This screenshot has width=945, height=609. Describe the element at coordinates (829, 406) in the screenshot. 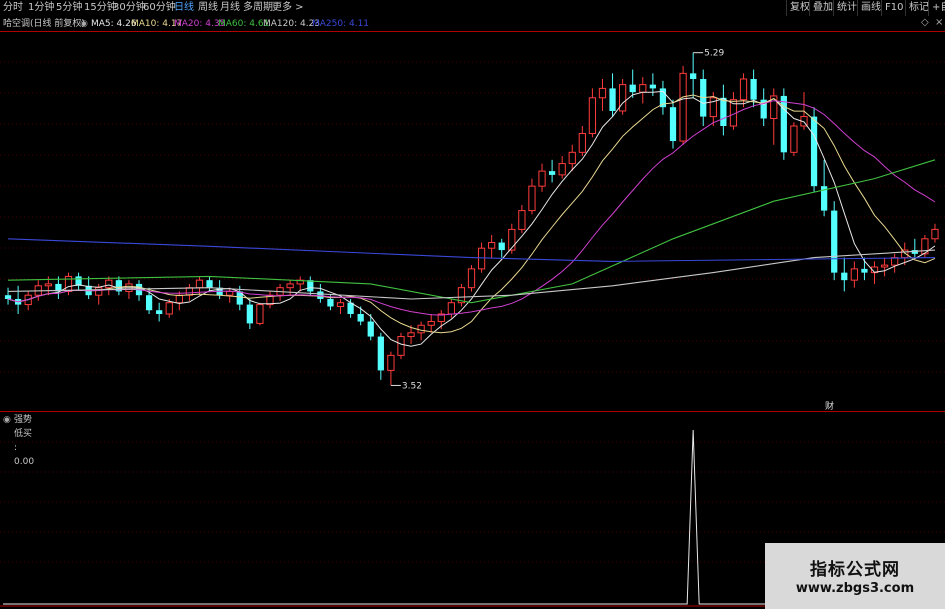

I see `finance-event-marker: 财` at that location.